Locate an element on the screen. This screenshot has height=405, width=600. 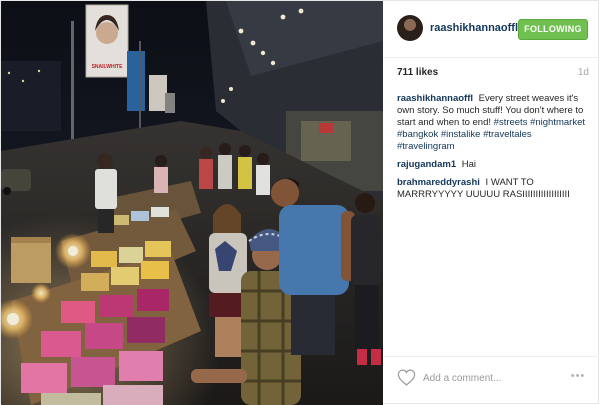
more-options-icon: ••• is located at coordinates (578, 377).